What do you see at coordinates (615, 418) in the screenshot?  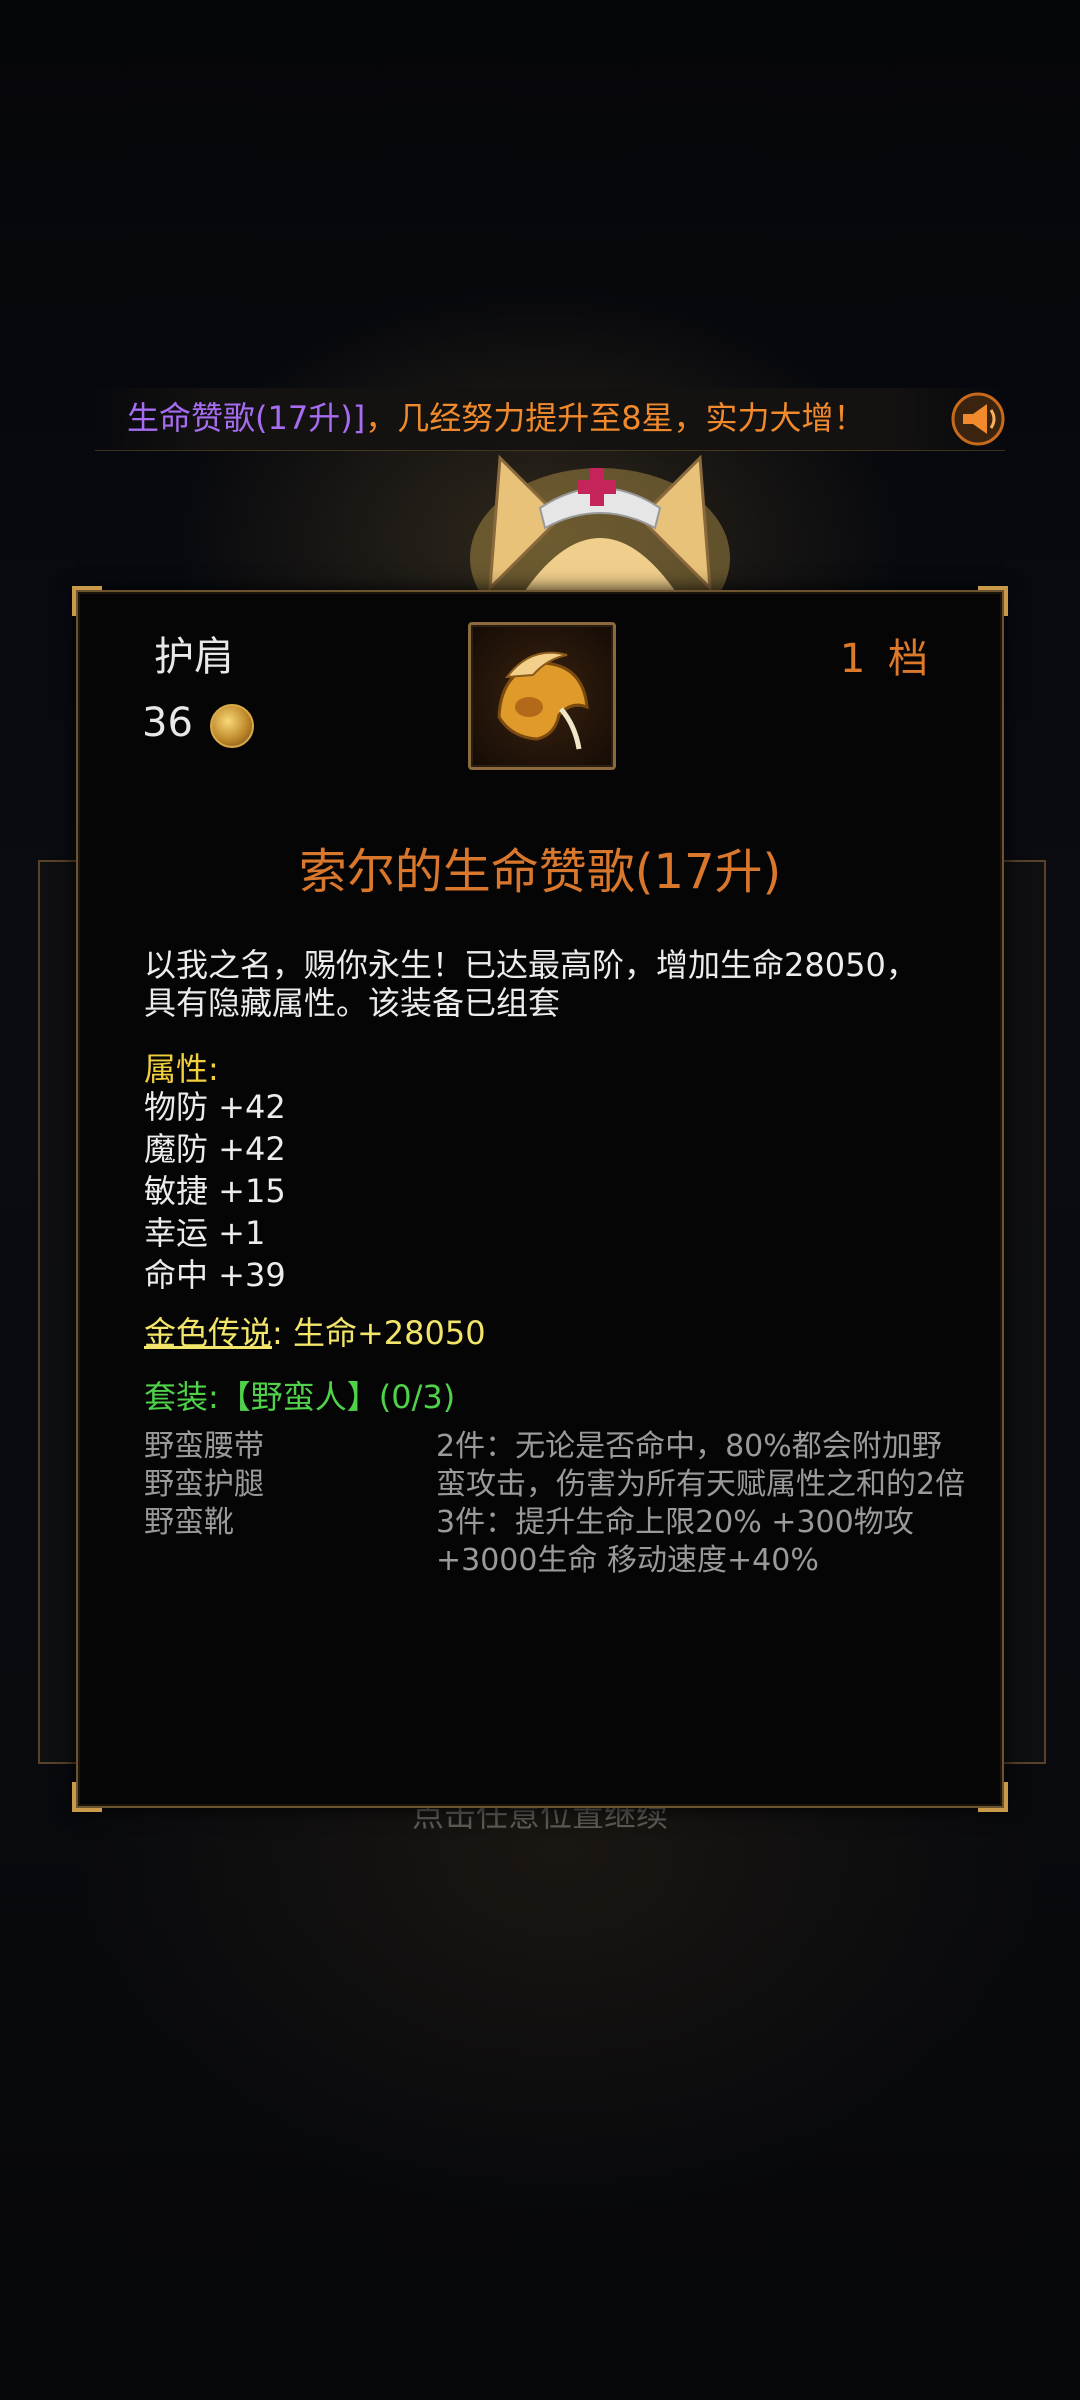 I see `announcement-message: ，几经努力提升至8星，实力大增！` at bounding box center [615, 418].